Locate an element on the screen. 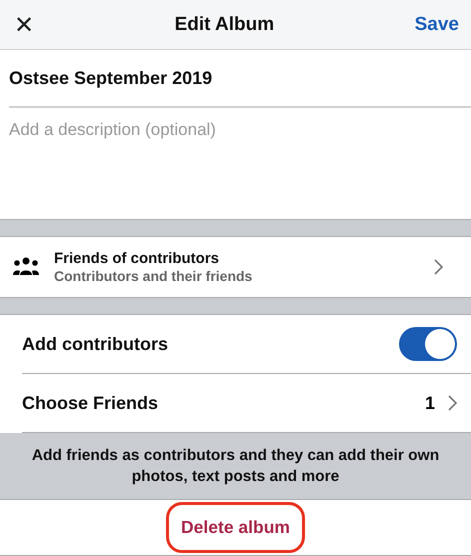 This screenshot has height=556, width=471. close-button: ✕ is located at coordinates (24, 24).